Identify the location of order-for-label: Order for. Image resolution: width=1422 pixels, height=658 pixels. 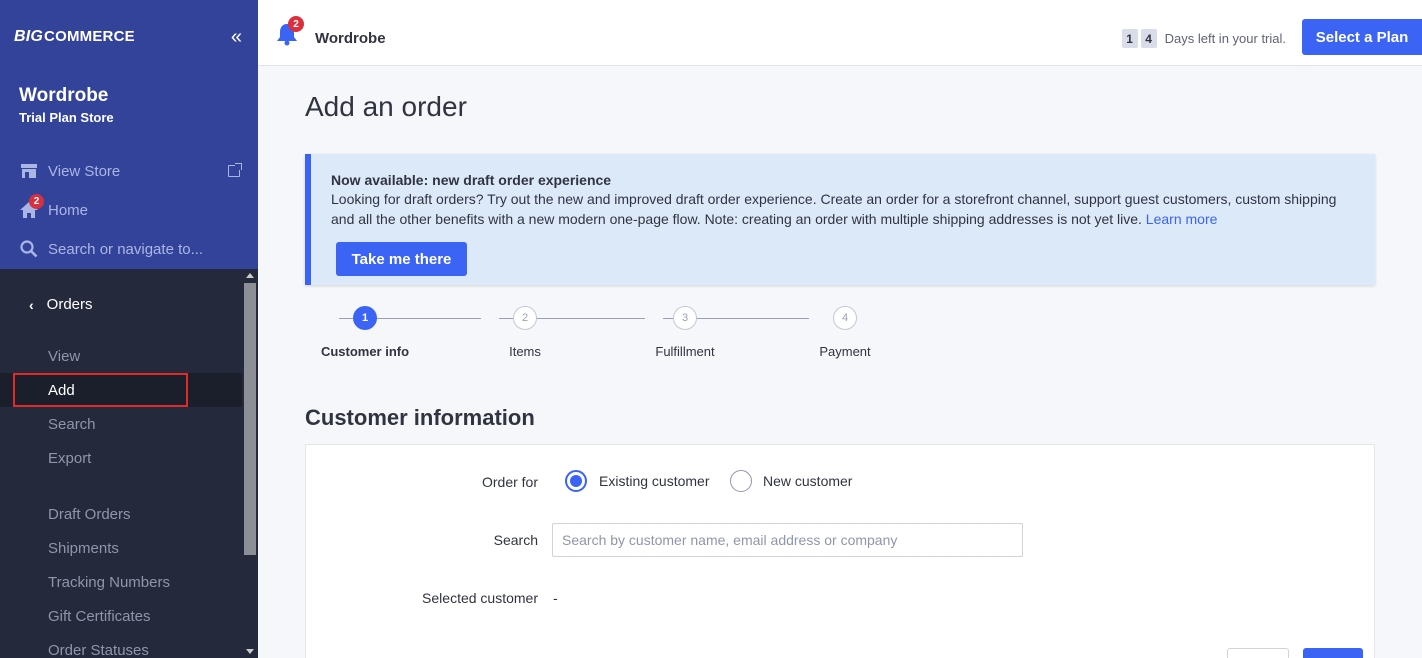
(509, 482).